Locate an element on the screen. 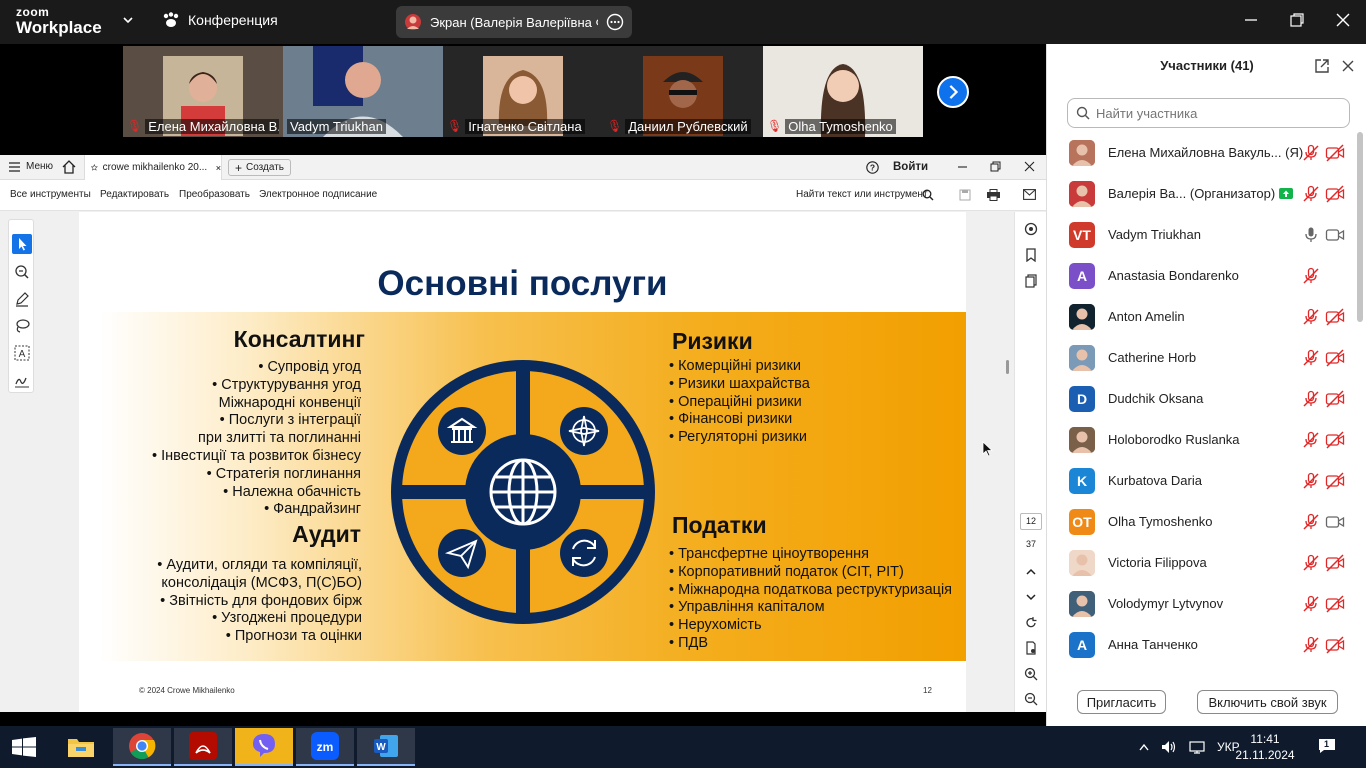 The width and height of the screenshot is (1366, 768). signature-icon is located at coordinates (22, 380).